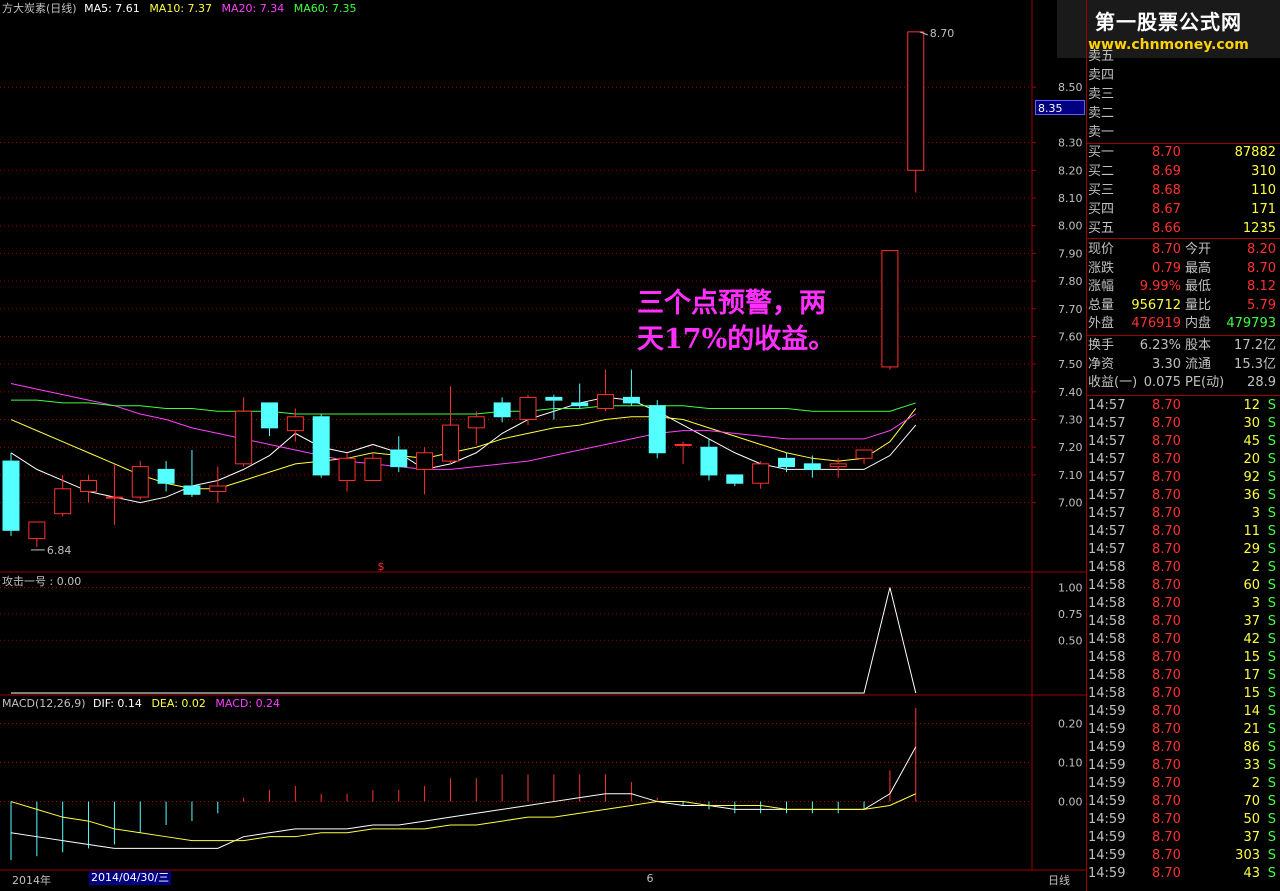 This screenshot has height=891, width=1280. Describe the element at coordinates (1183, 306) in the screenshot. I see `quote-stat-row: 总量 956712 量比 5.79` at that location.